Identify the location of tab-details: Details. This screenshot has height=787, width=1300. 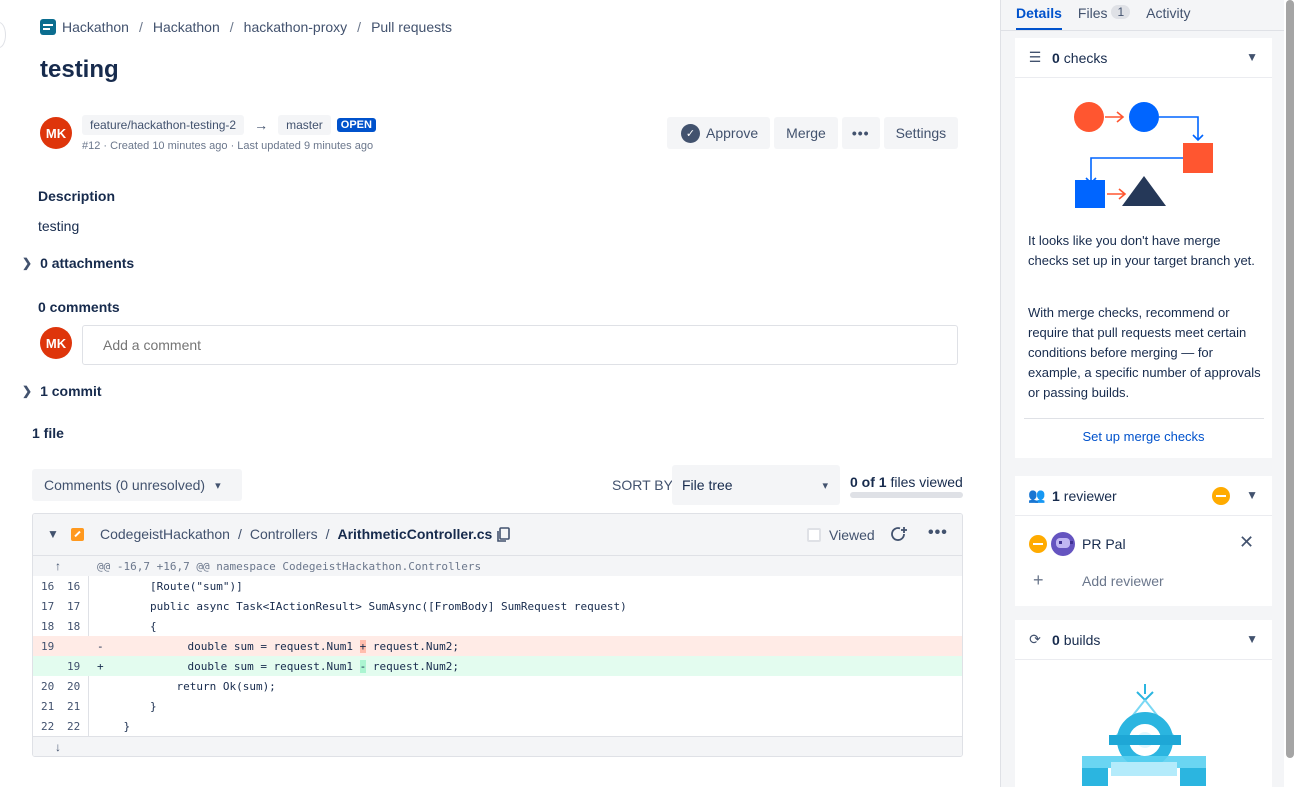
(1039, 15).